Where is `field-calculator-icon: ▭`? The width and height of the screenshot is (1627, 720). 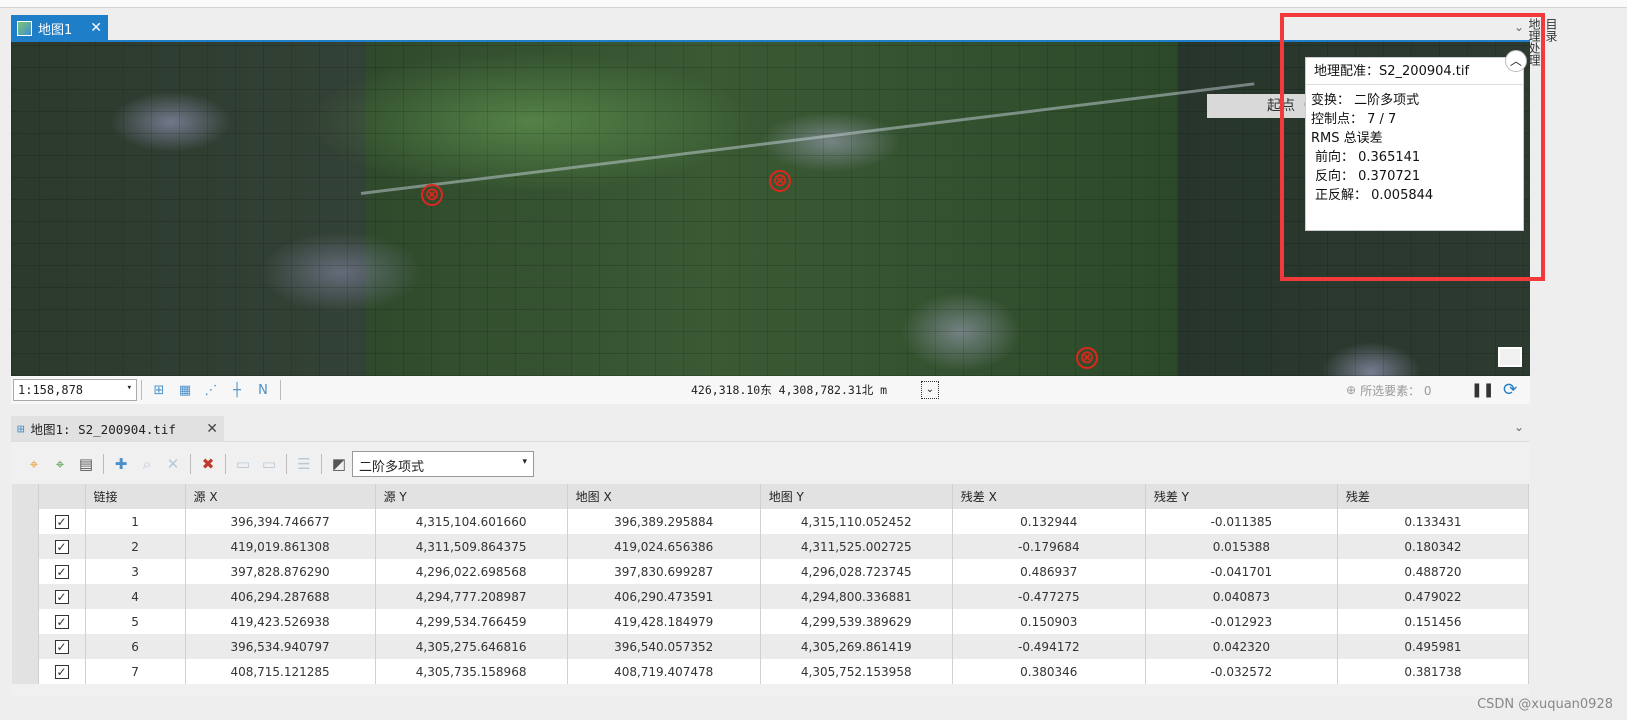
field-calculator-icon: ▭ is located at coordinates (243, 464).